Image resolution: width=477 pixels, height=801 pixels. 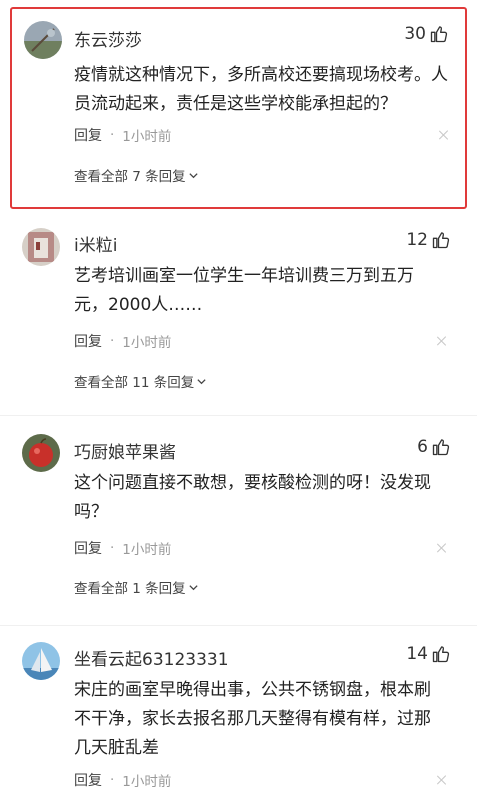 I want to click on like-button: 30, so click(x=426, y=34).